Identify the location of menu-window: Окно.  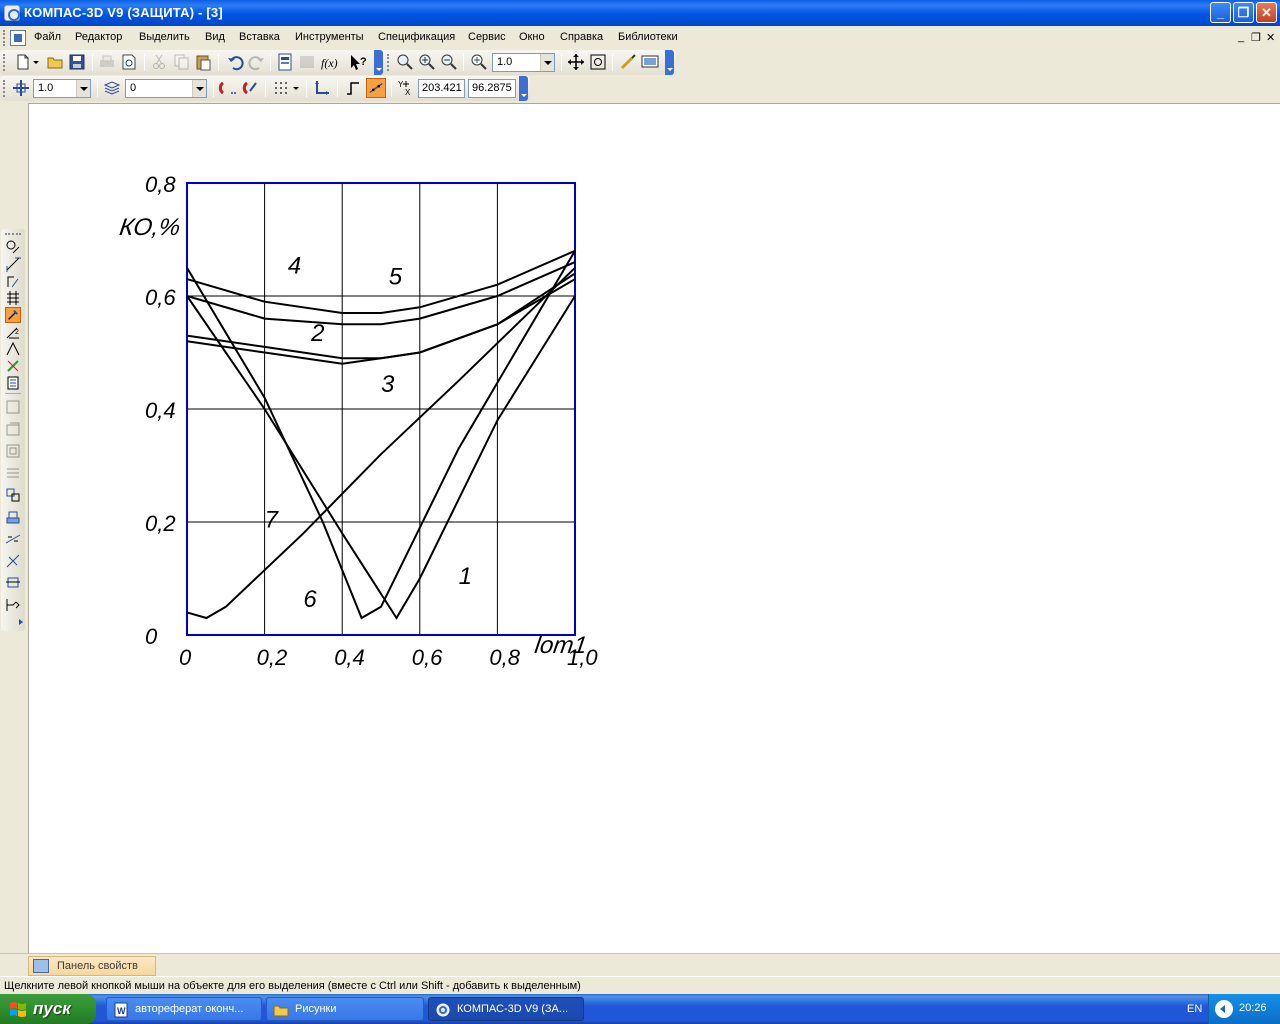
(532, 37).